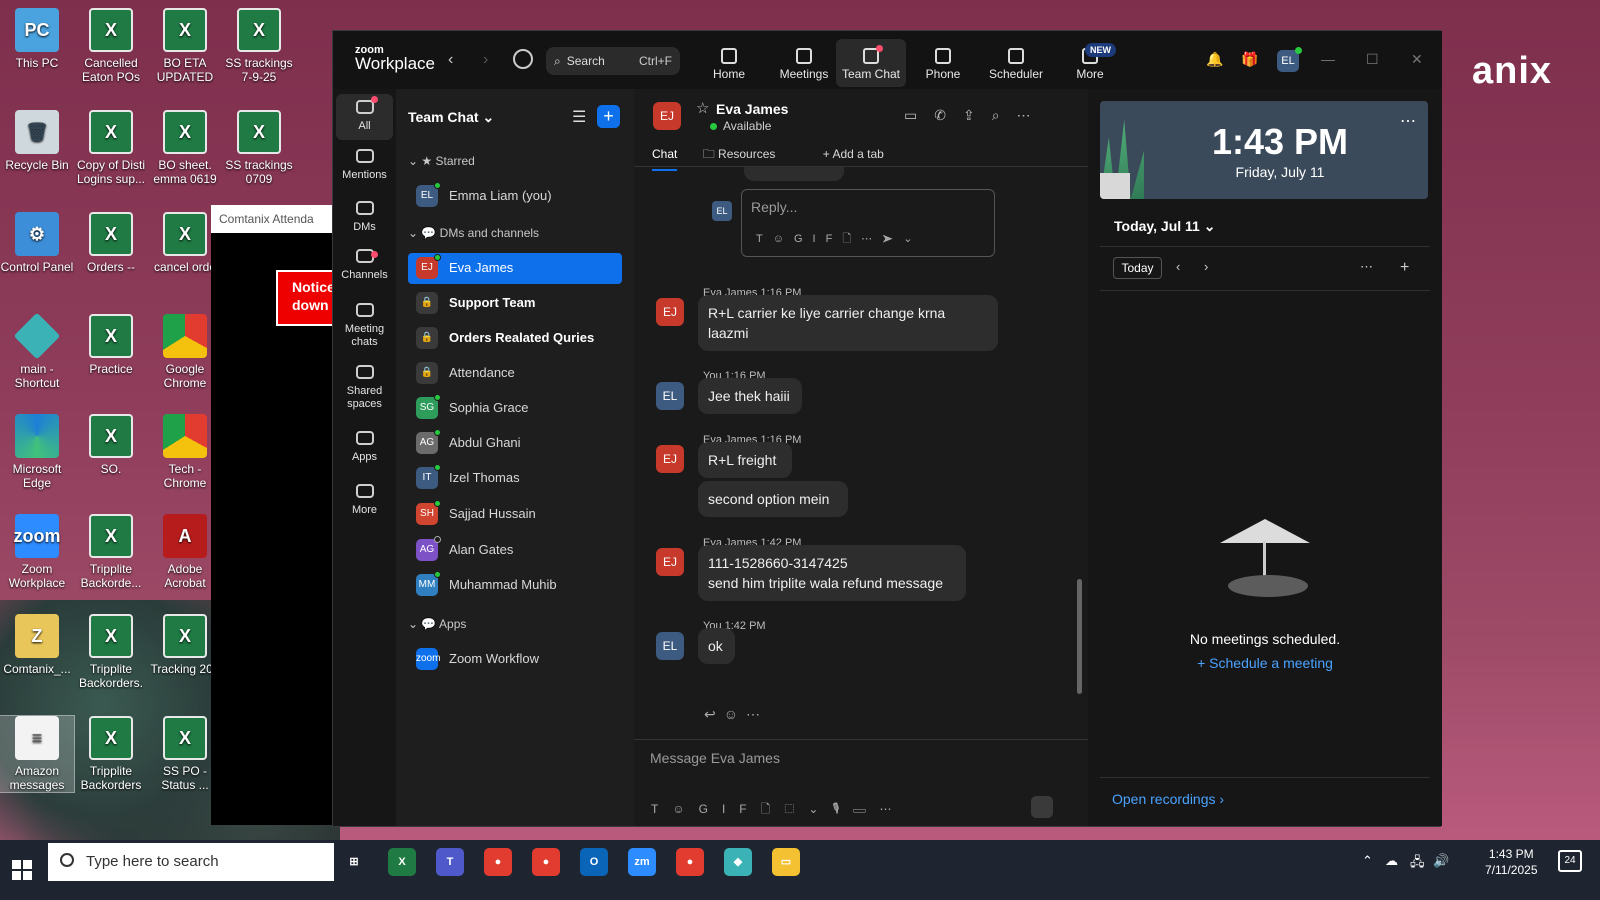 Image resolution: width=1600 pixels, height=900 pixels. I want to click on list-item: IT Izel Thomas, so click(515, 478).